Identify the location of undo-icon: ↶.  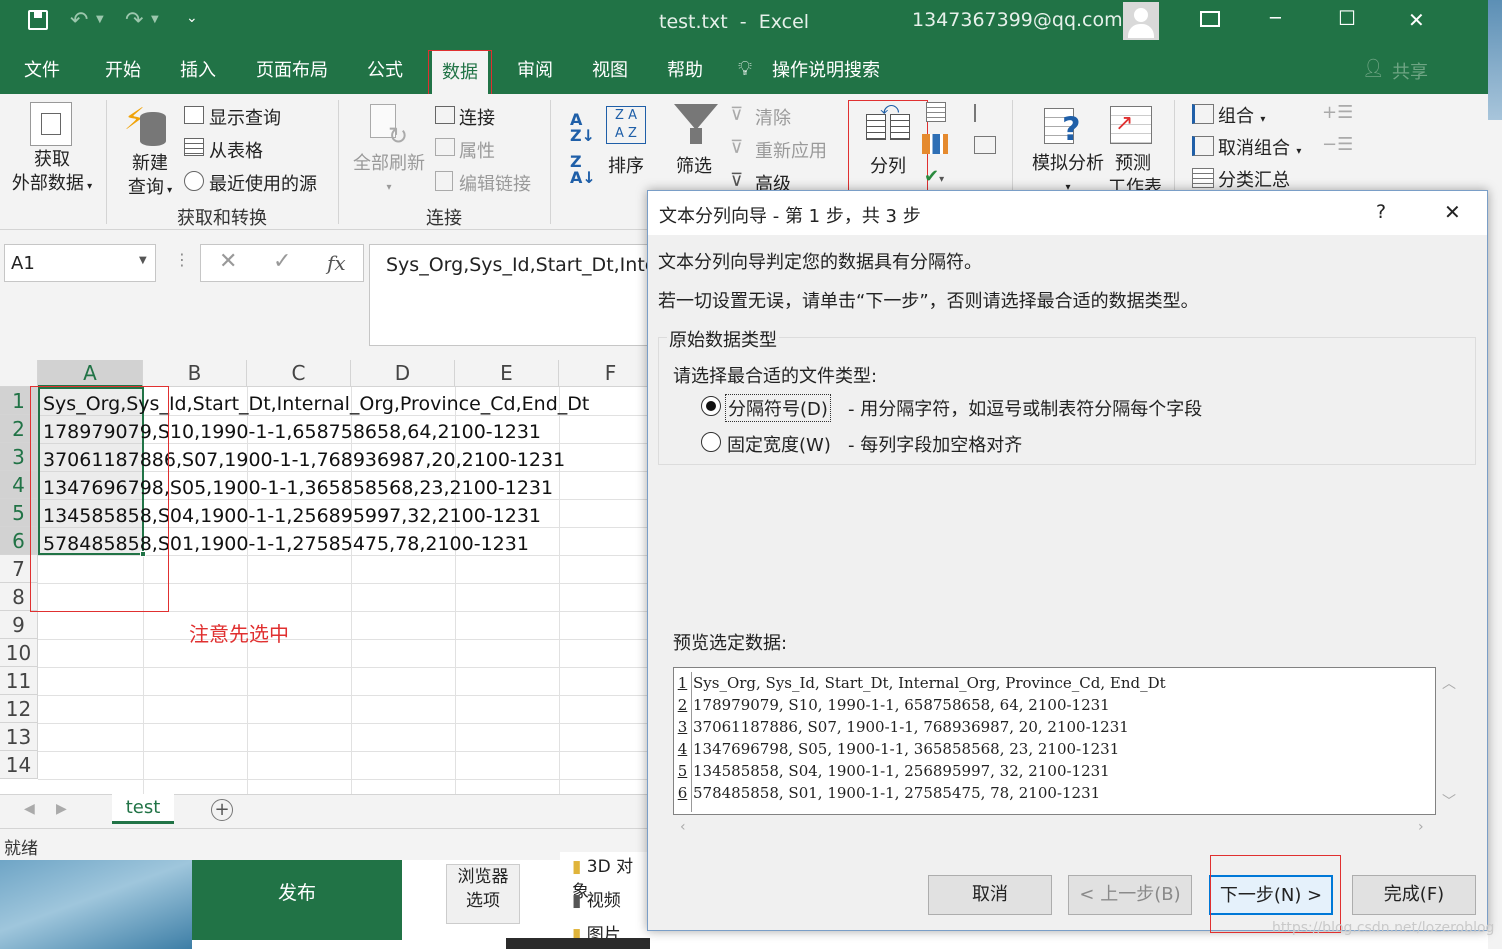
(79, 20).